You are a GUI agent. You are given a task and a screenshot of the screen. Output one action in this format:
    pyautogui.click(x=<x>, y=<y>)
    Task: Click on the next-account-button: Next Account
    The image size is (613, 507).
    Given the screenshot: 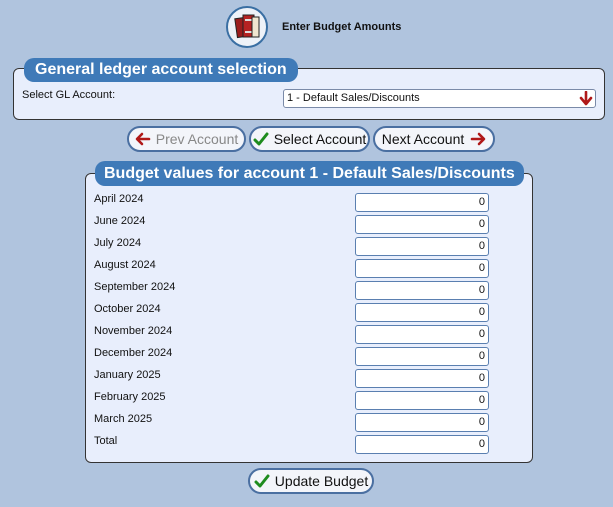 What is the action you would take?
    pyautogui.click(x=434, y=139)
    